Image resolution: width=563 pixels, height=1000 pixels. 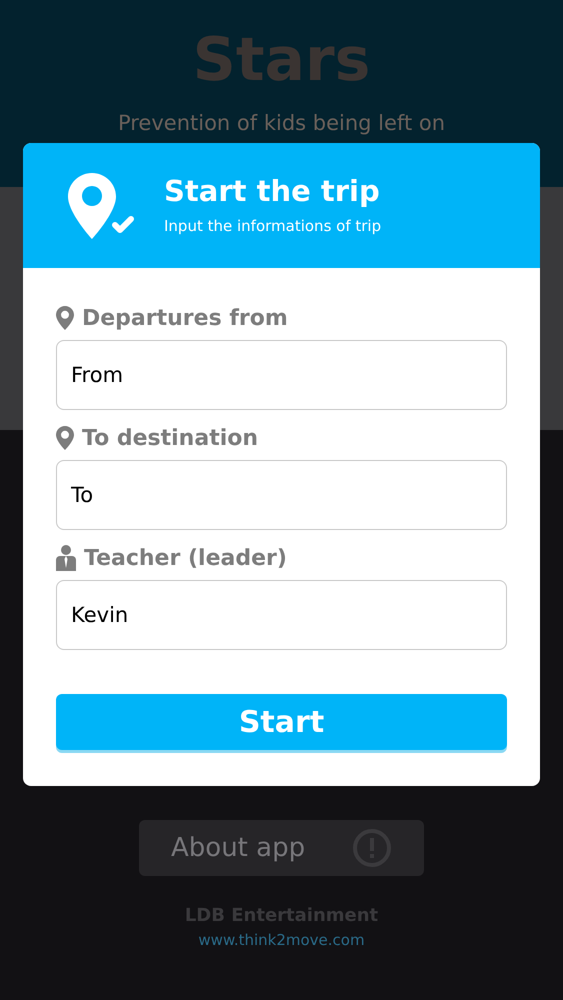 What do you see at coordinates (281, 375) in the screenshot?
I see `input-field: From` at bounding box center [281, 375].